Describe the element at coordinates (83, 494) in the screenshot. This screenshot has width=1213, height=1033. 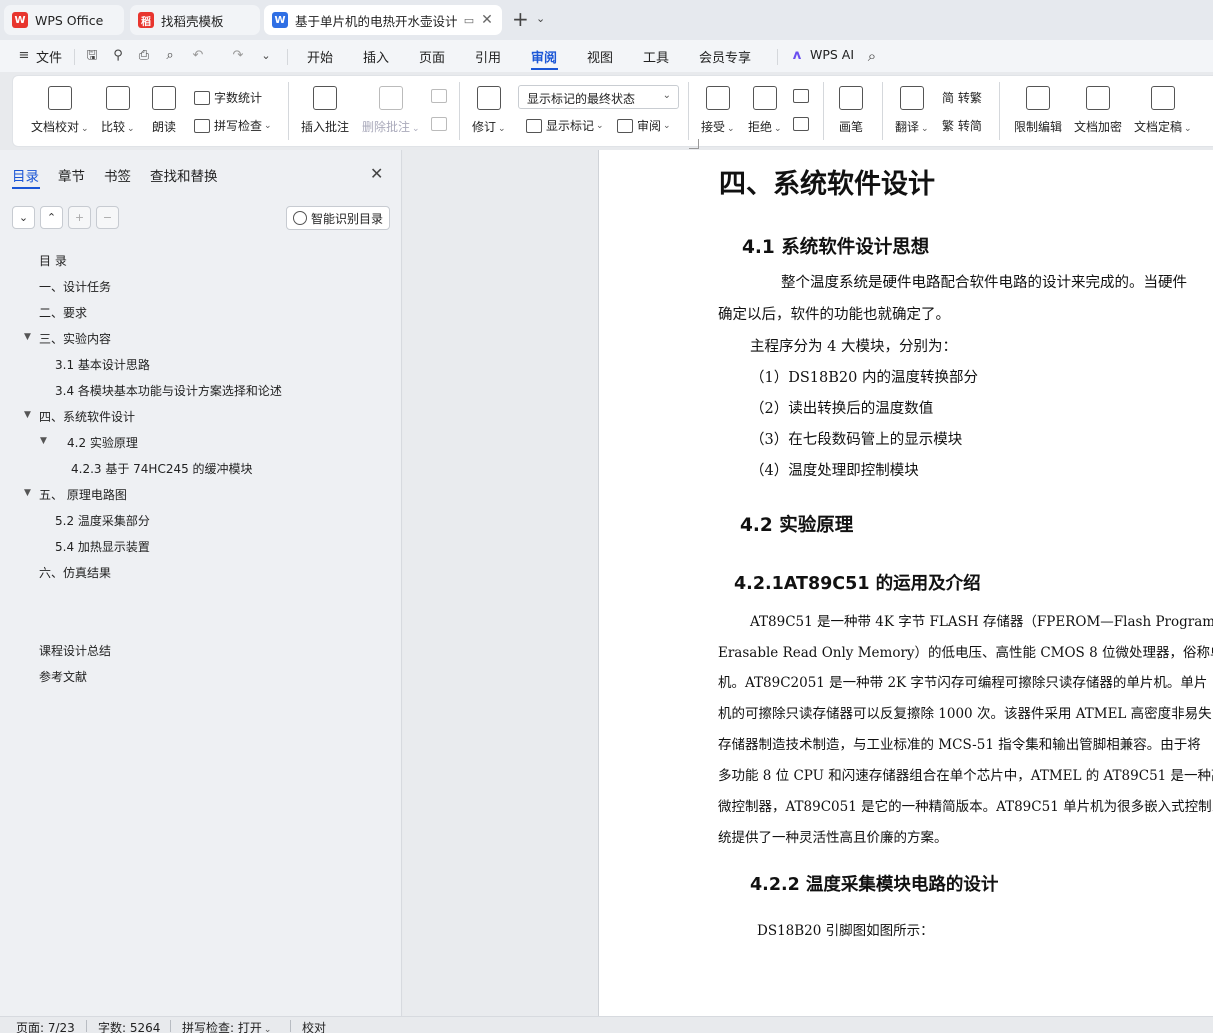
I see `toc-item: 五、 原理电路图` at that location.